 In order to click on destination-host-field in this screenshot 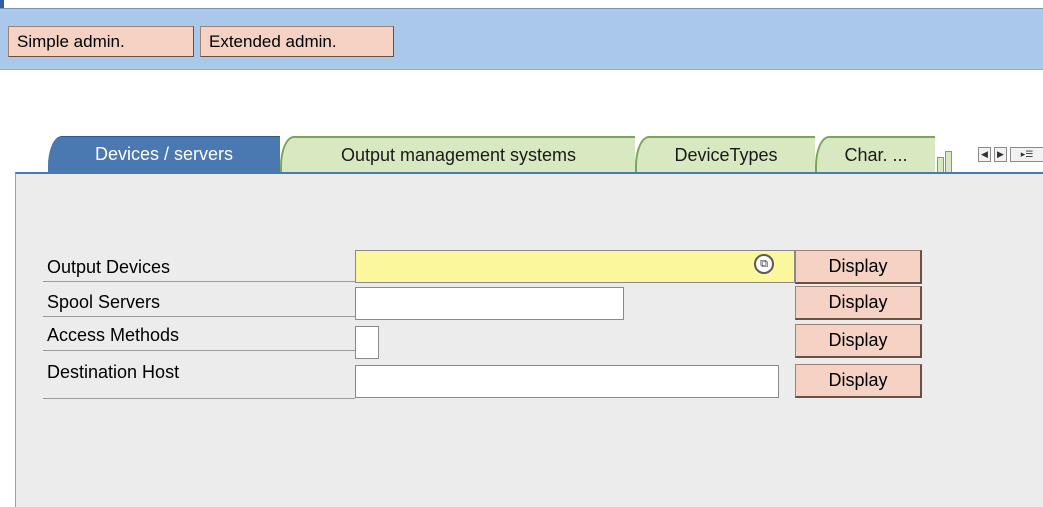, I will do `click(567, 381)`.